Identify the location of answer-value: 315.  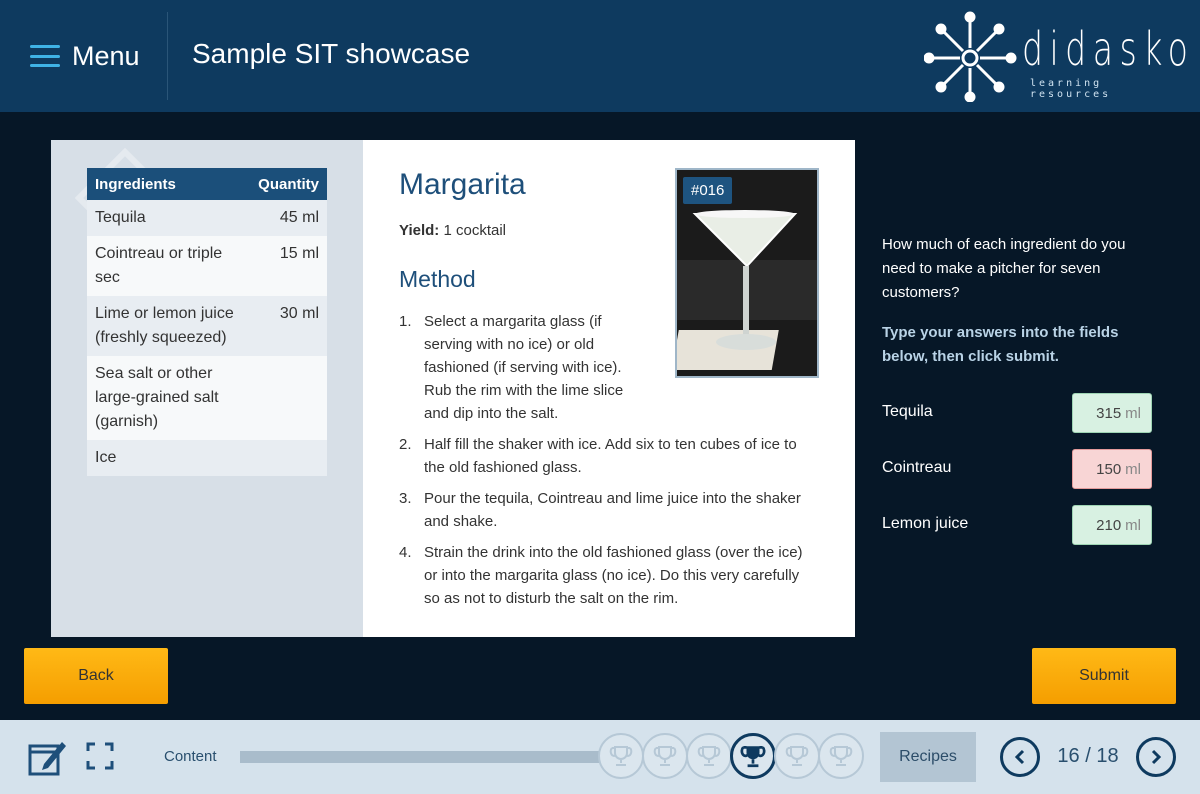
(1109, 413).